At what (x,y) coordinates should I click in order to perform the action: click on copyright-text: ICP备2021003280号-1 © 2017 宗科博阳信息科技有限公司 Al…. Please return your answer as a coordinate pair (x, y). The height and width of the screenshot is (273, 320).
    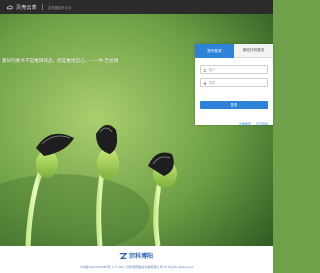
    Looking at the image, I should click on (136, 267).